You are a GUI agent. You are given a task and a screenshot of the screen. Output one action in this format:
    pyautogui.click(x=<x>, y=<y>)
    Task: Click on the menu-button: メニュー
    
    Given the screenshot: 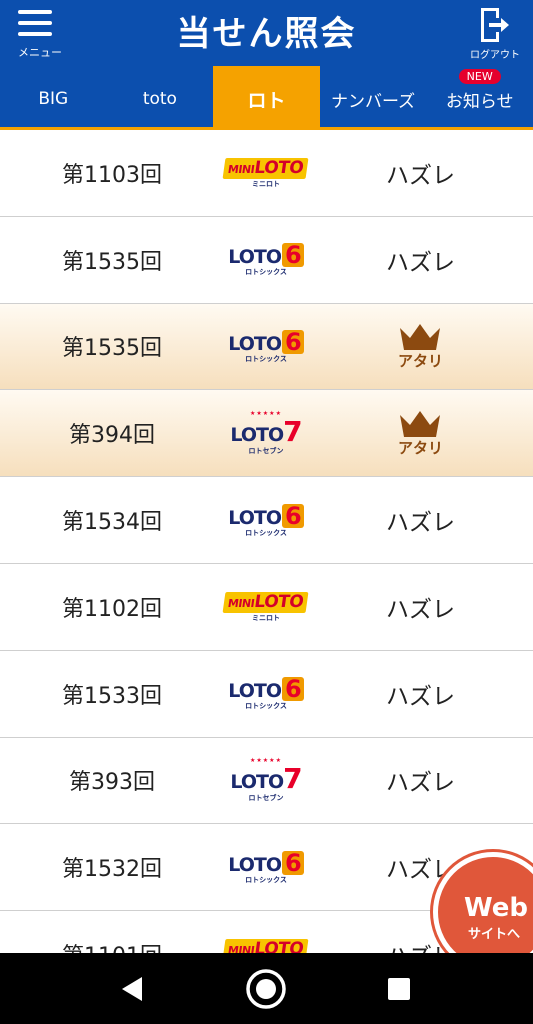 What is the action you would take?
    pyautogui.click(x=40, y=34)
    